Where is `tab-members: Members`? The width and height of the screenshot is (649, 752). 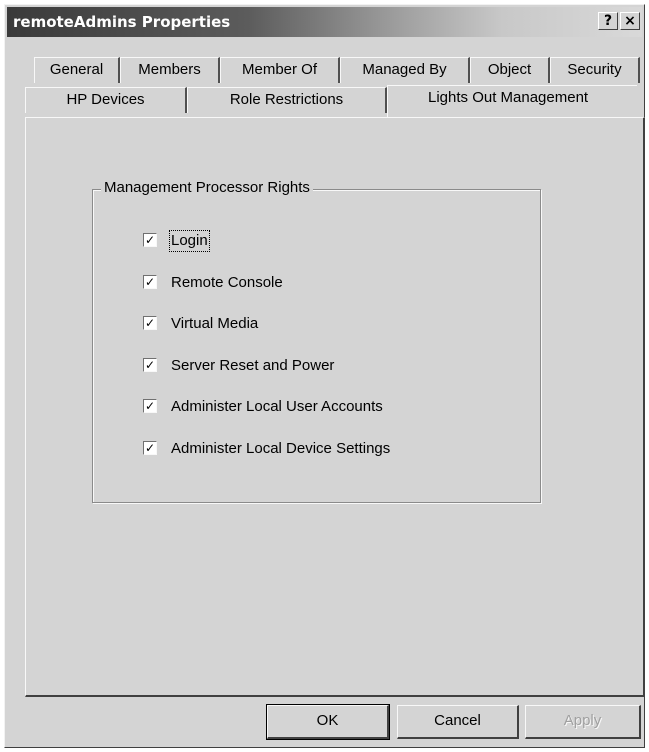 tab-members: Members is located at coordinates (170, 70).